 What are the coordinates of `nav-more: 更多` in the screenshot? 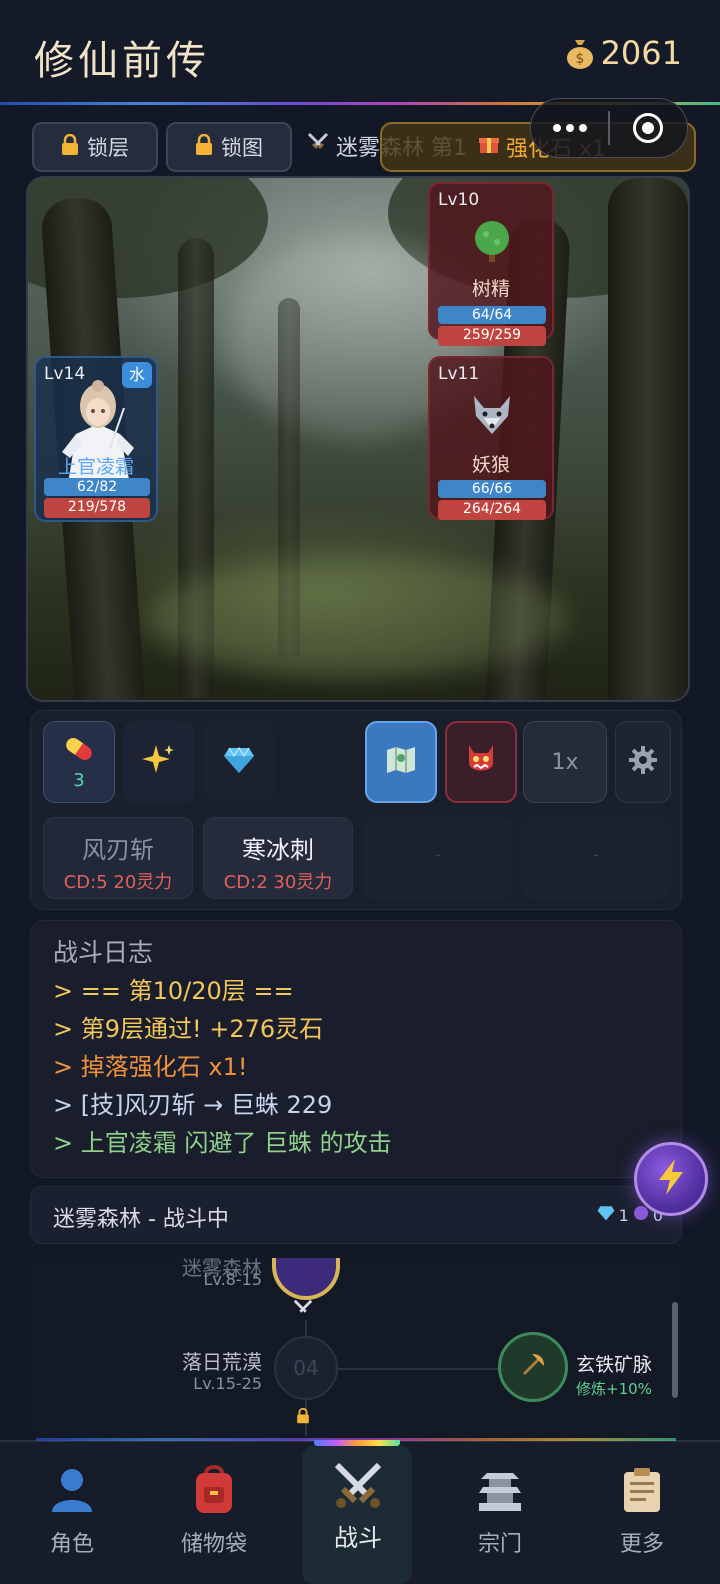 It's located at (642, 1512).